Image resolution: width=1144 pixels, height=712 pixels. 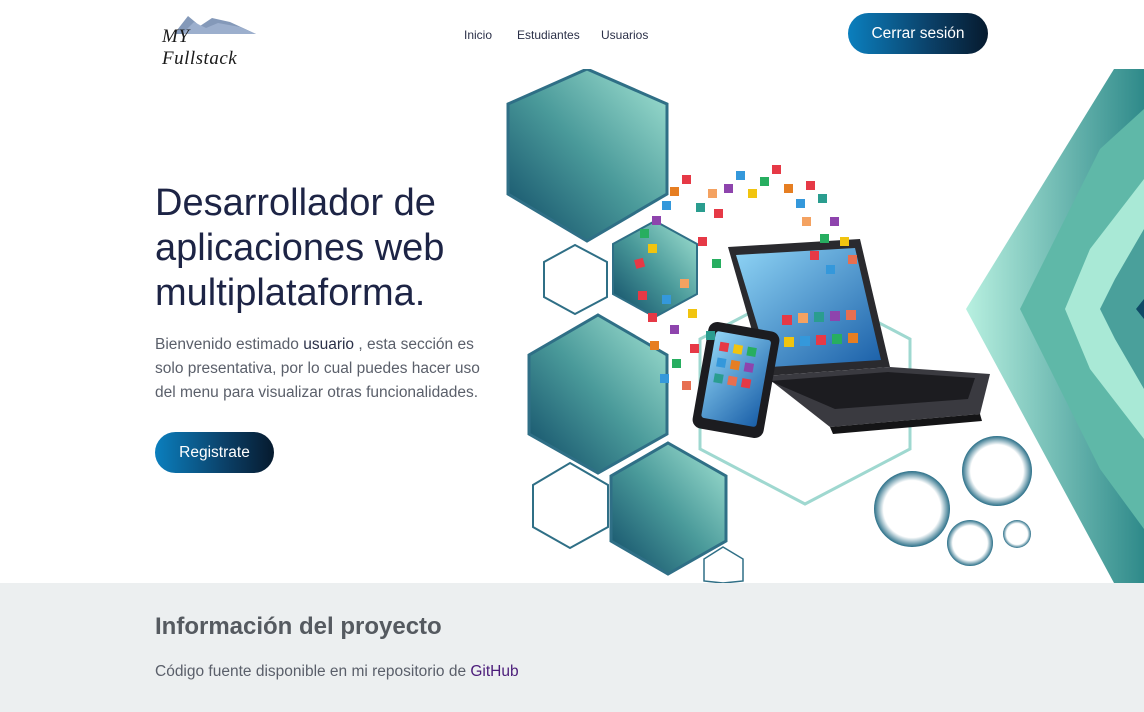 I want to click on hero-desc-user: usuario, so click(x=329, y=344).